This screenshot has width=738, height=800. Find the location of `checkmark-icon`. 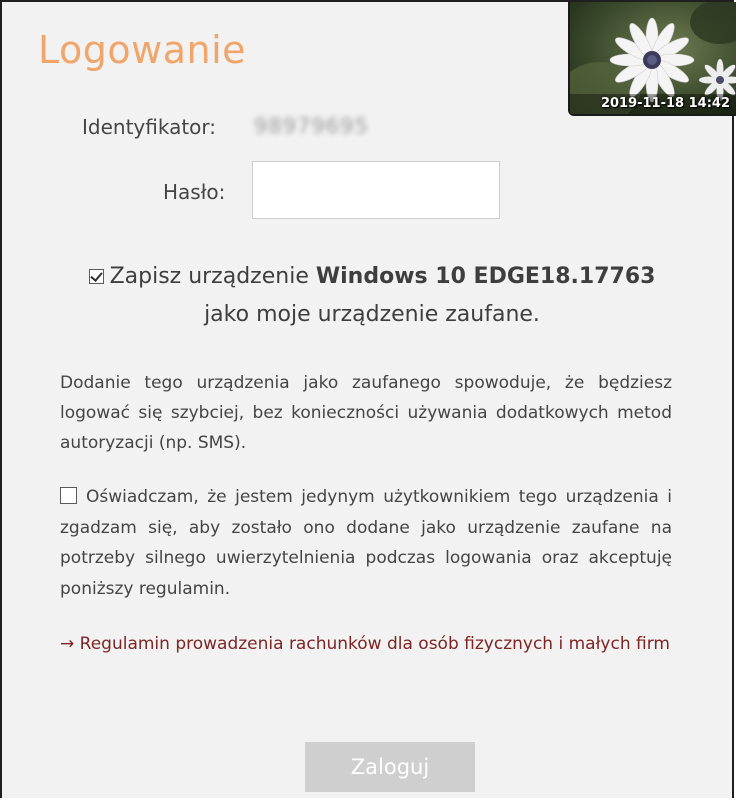

checkmark-icon is located at coordinates (96, 275).